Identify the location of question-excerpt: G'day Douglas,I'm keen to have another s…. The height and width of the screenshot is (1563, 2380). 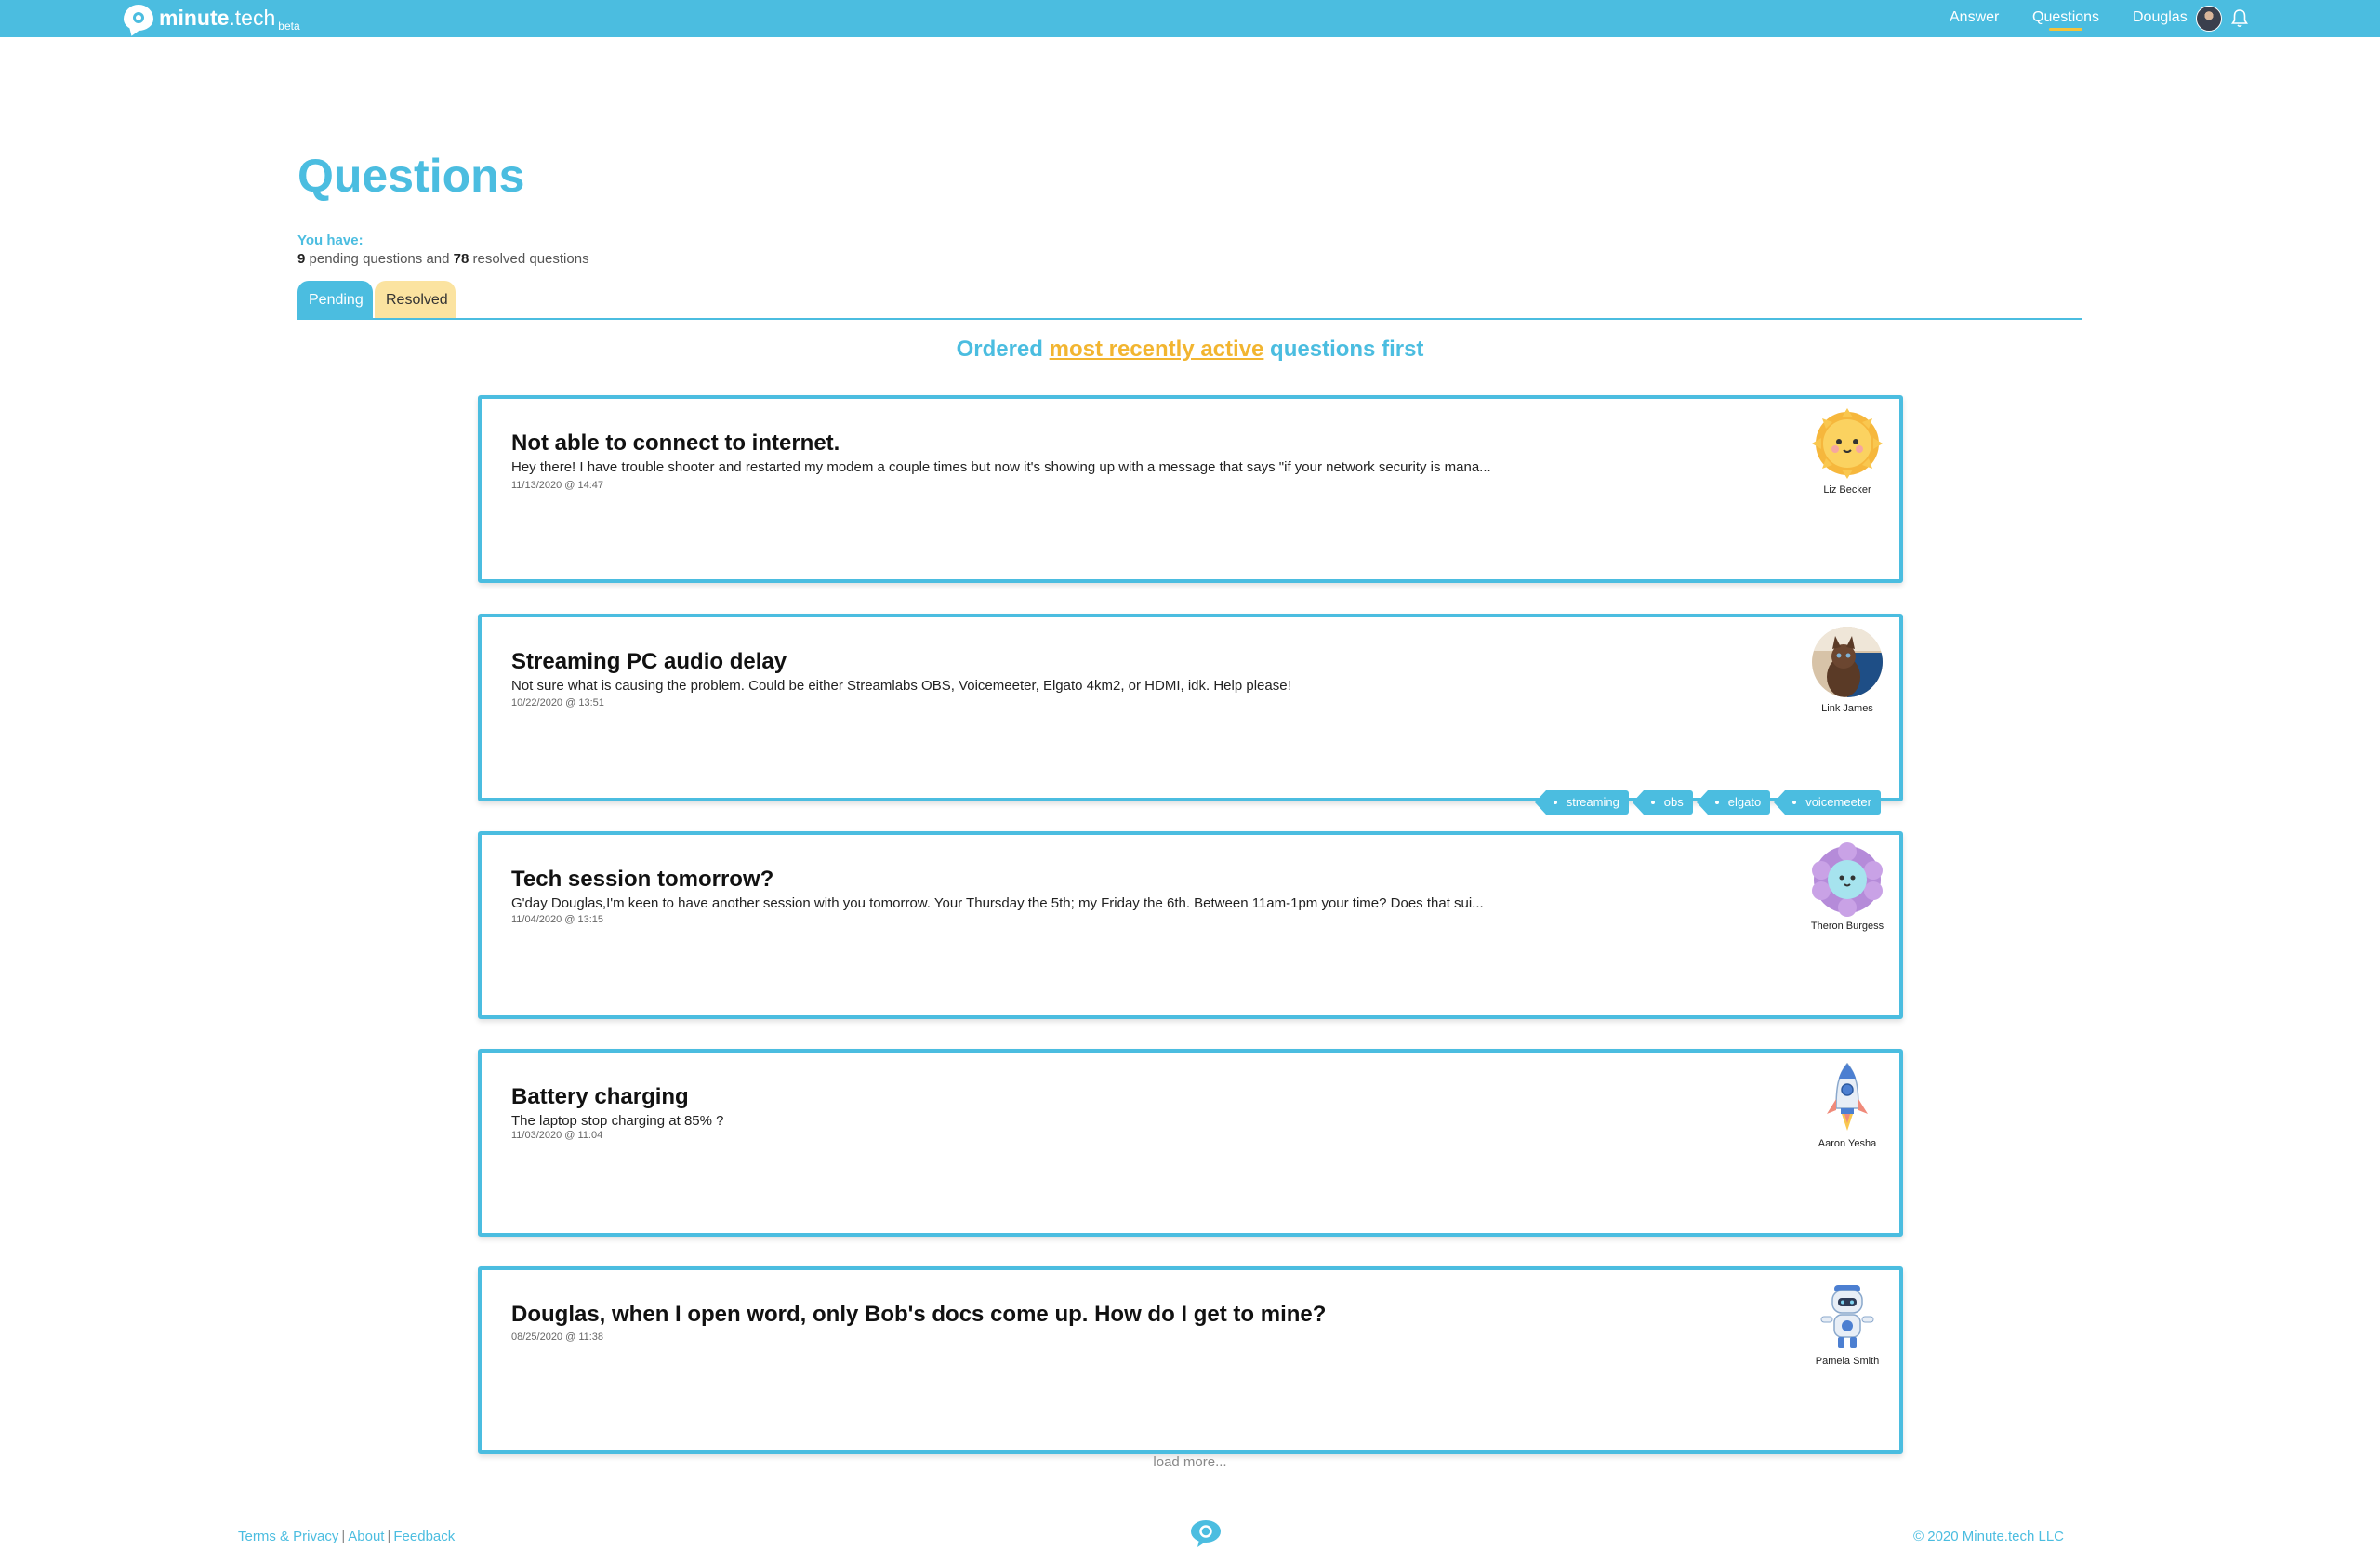
(997, 903).